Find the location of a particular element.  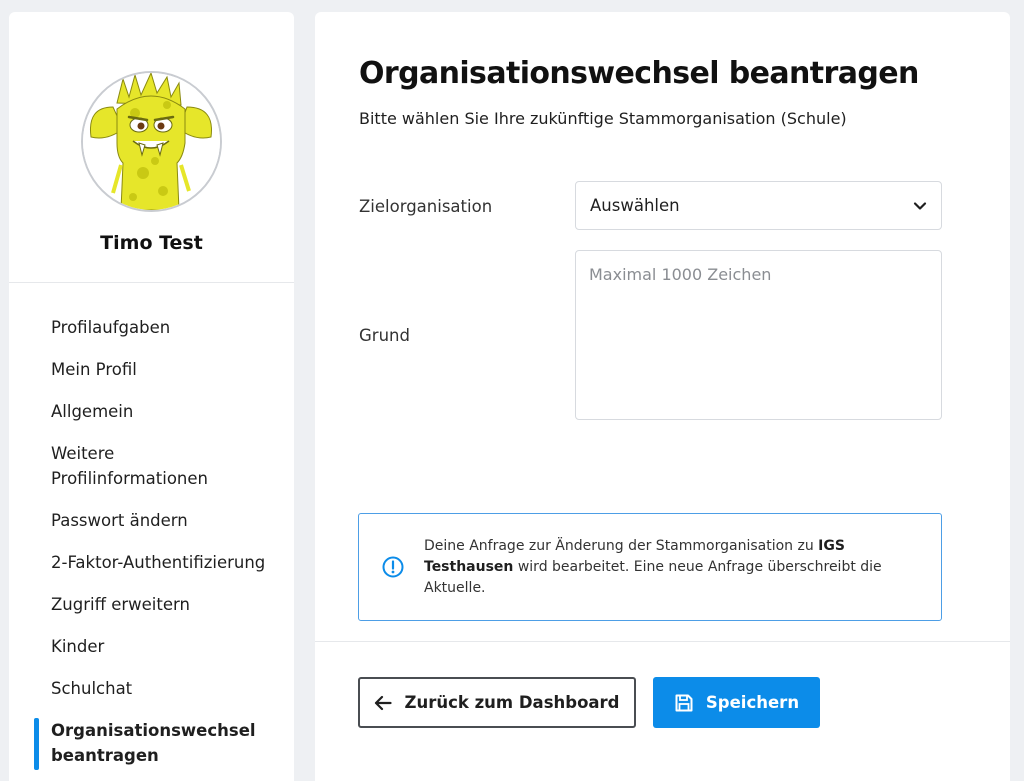

sidebar-item-weitere-profilinformationen: Weitere Profilinformationen is located at coordinates (151, 466).